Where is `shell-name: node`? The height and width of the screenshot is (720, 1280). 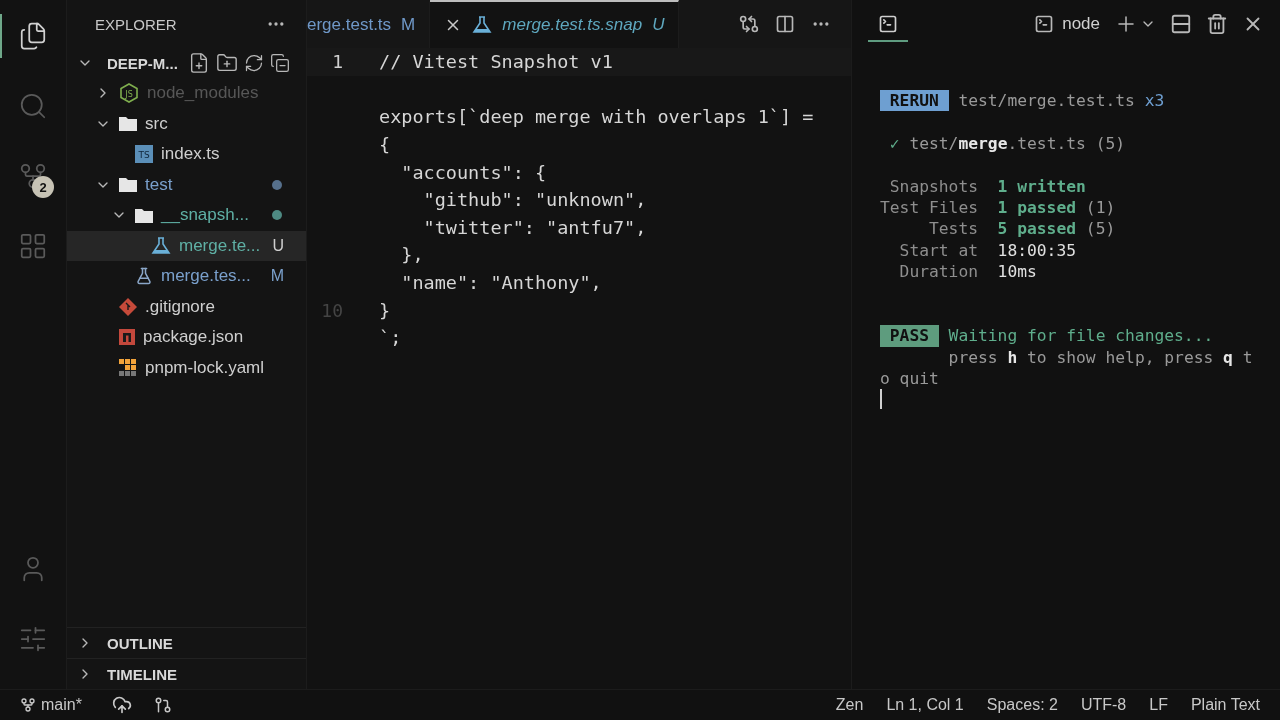 shell-name: node is located at coordinates (1081, 24).